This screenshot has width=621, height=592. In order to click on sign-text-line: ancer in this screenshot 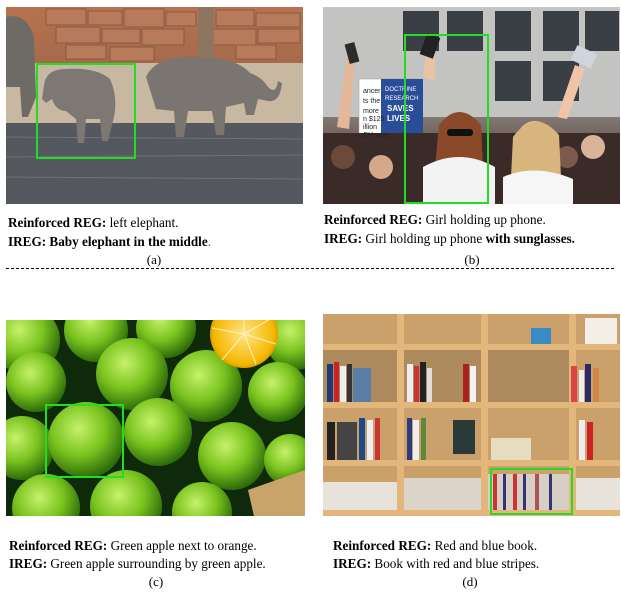, I will do `click(372, 91)`.